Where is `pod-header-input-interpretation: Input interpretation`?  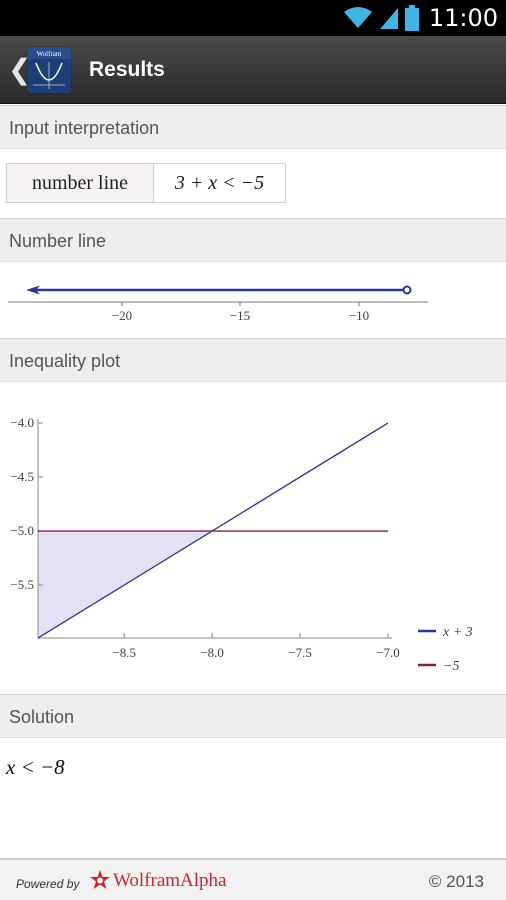 pod-header-input-interpretation: Input interpretation is located at coordinates (253, 127).